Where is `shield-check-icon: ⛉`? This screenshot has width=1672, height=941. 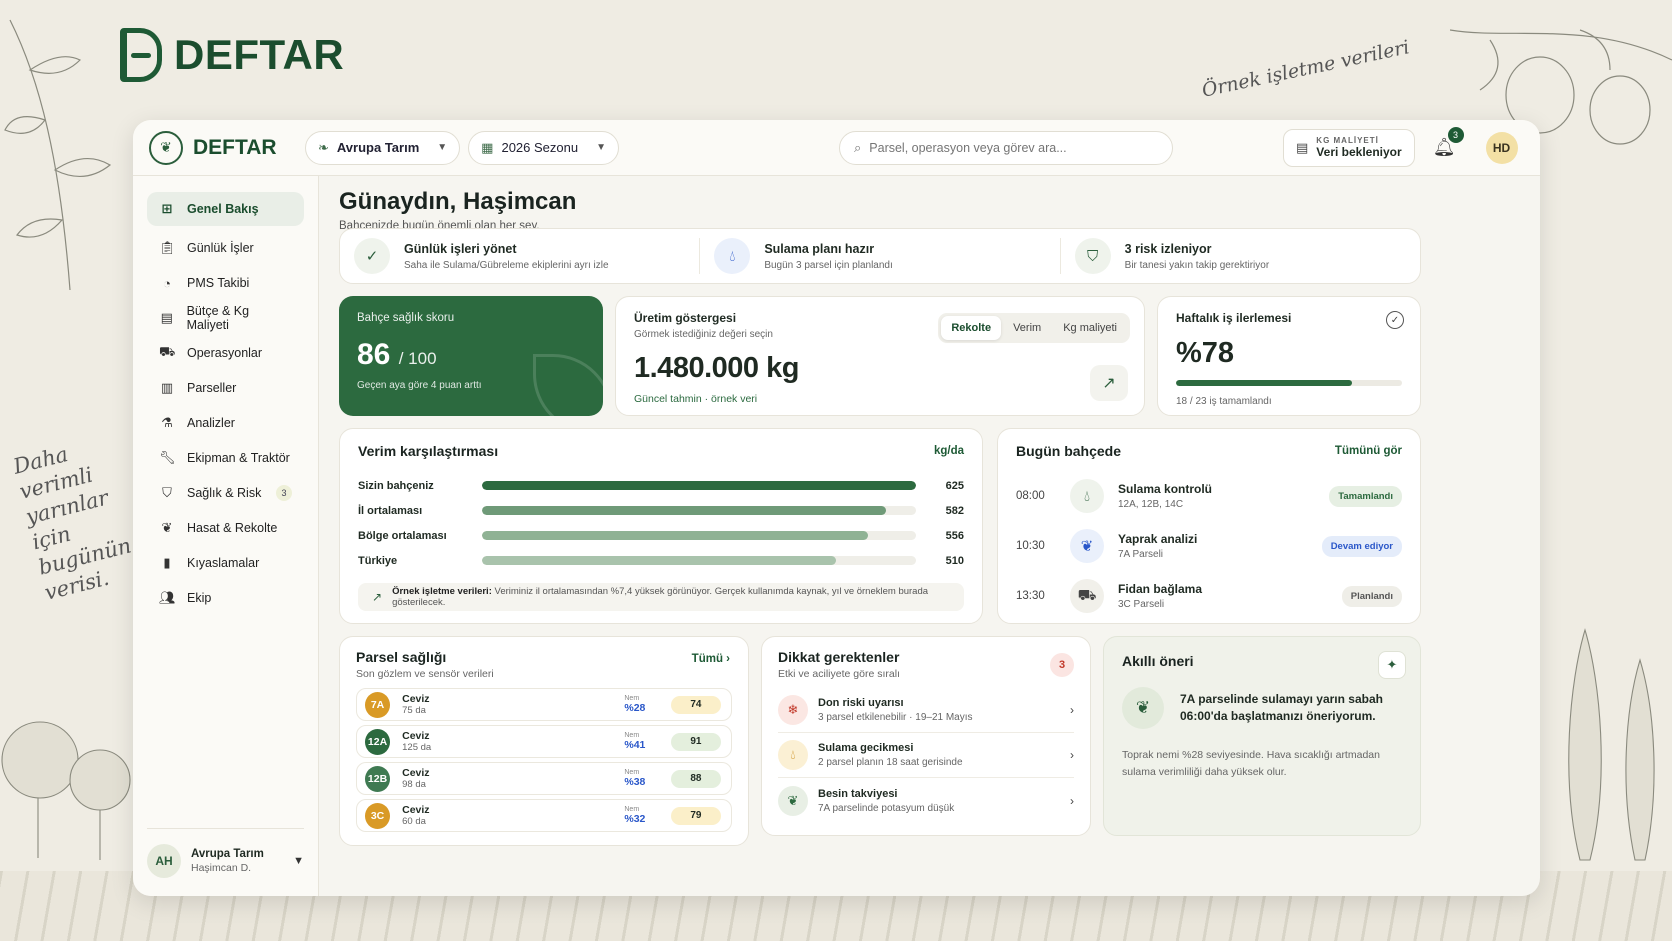
shield-check-icon: ⛉ is located at coordinates (1092, 256).